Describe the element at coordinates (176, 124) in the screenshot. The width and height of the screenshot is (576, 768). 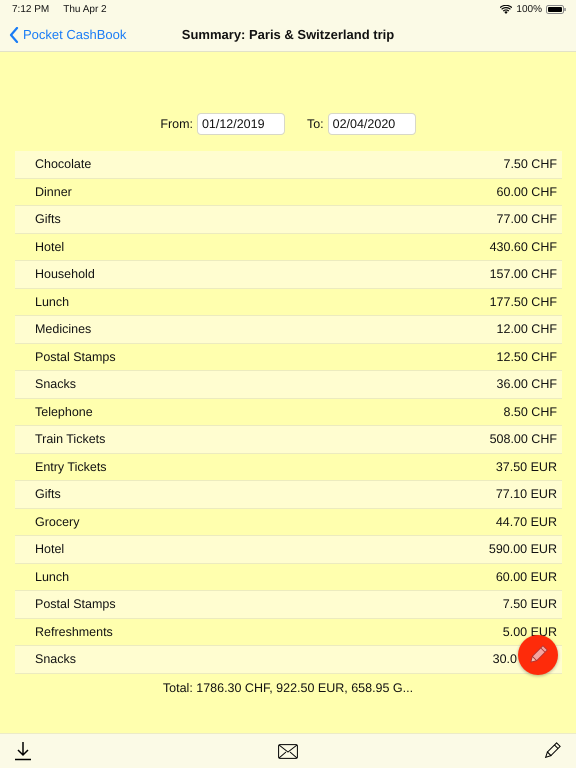
I see `from-label: From:` at that location.